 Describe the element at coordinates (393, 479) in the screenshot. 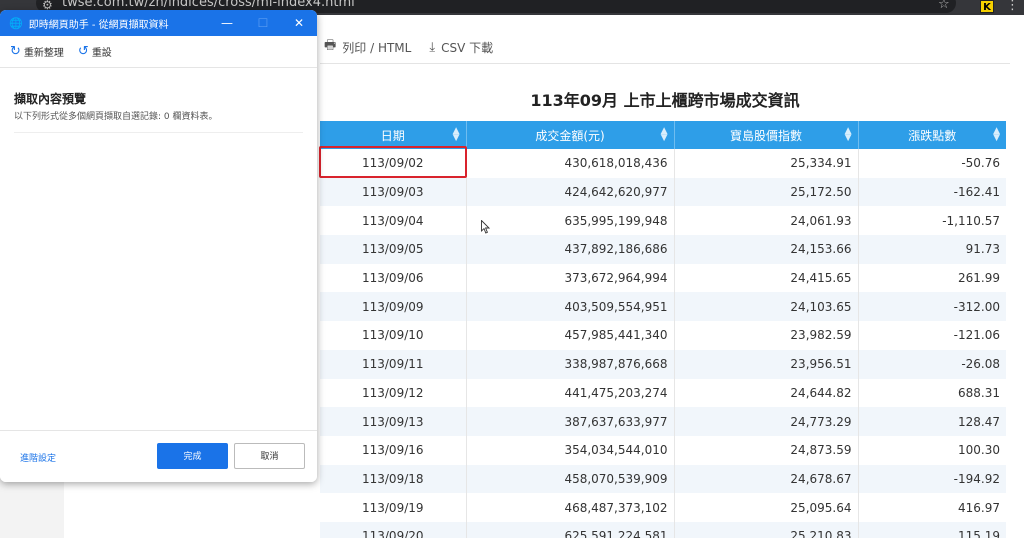

I see `cell-date: 113/09/18` at that location.